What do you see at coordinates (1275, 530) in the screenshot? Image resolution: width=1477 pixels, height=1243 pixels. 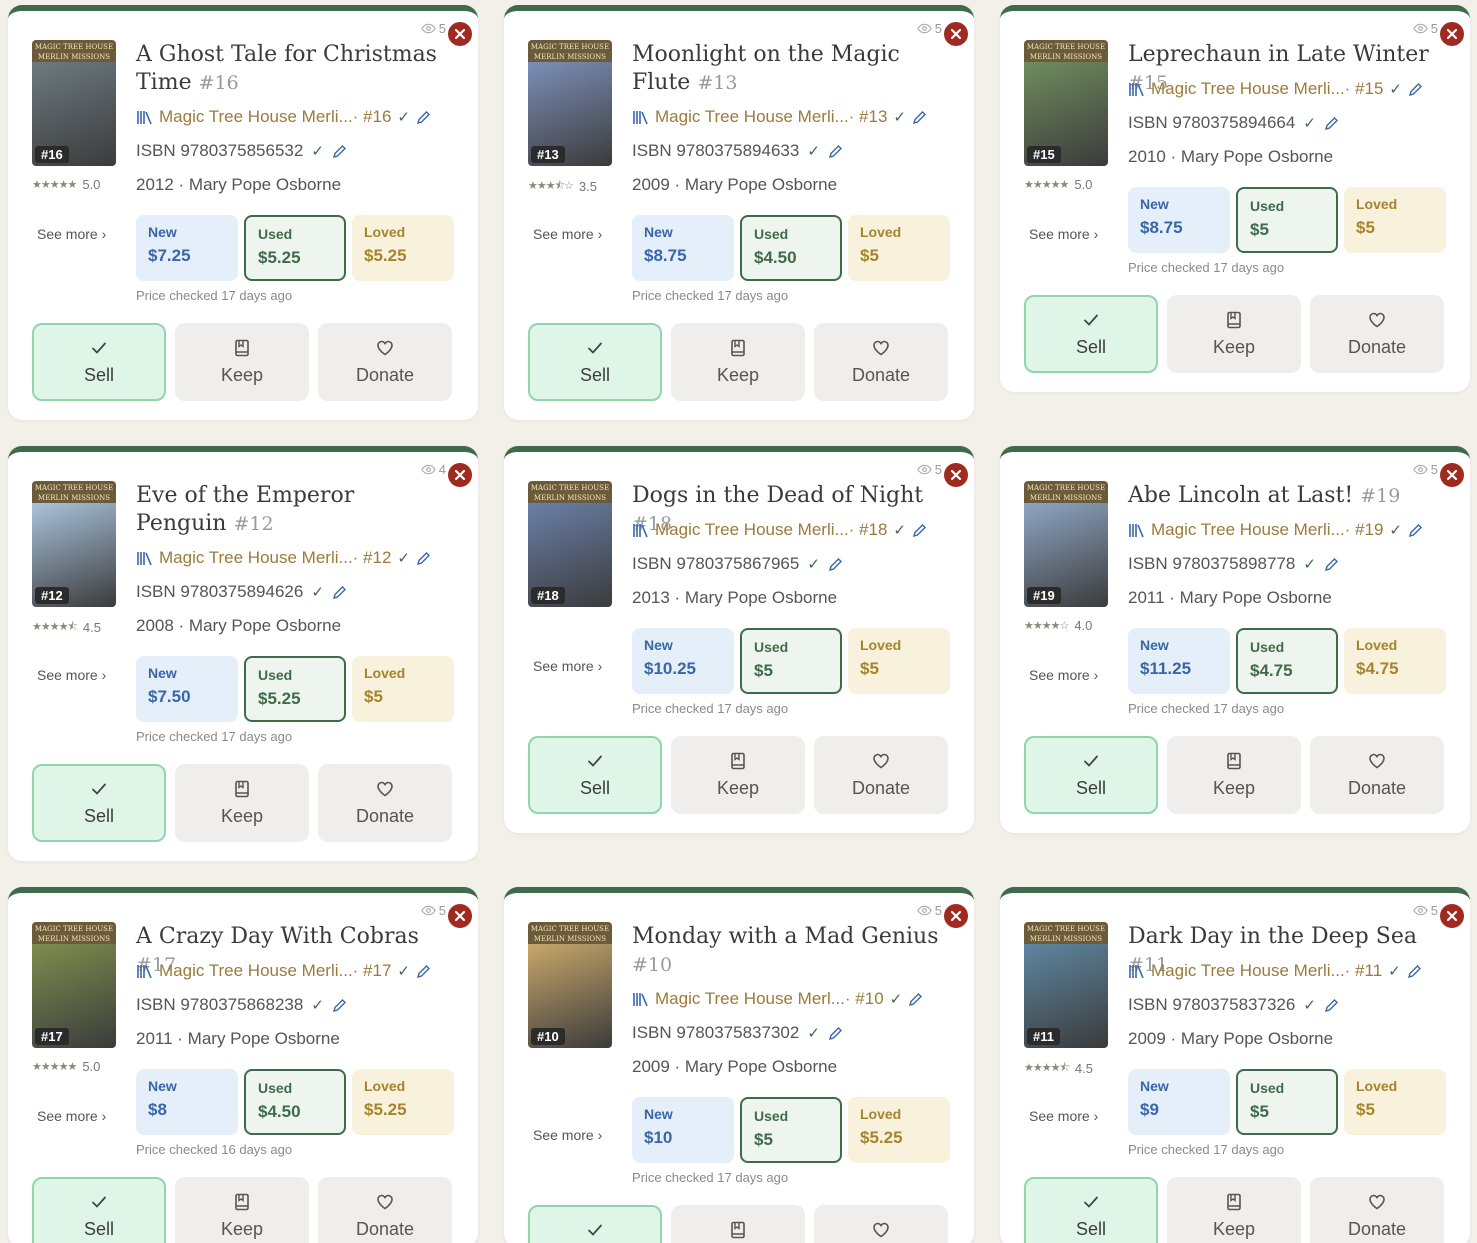 I see `series-line: Magic Tree House Merli...· #19 ✓` at bounding box center [1275, 530].